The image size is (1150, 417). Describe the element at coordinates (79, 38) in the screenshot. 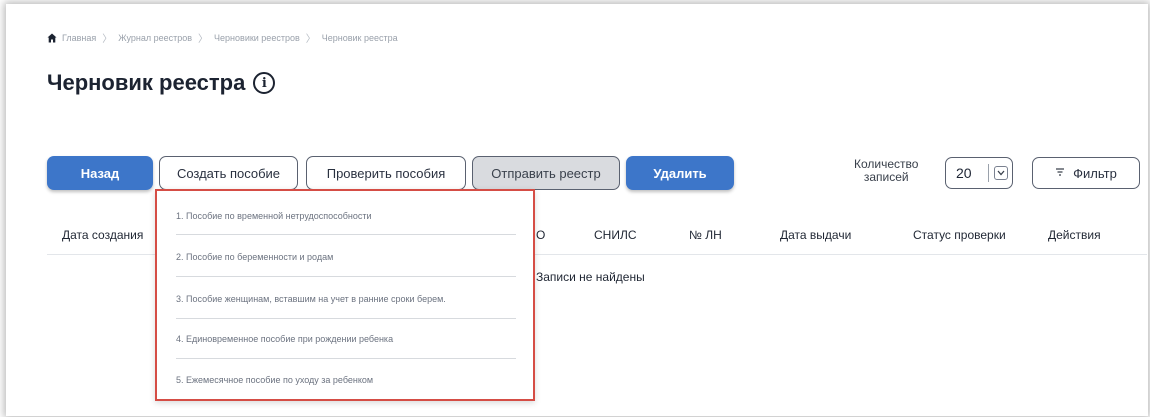

I see `breadcrumb-item-home: Главная` at that location.